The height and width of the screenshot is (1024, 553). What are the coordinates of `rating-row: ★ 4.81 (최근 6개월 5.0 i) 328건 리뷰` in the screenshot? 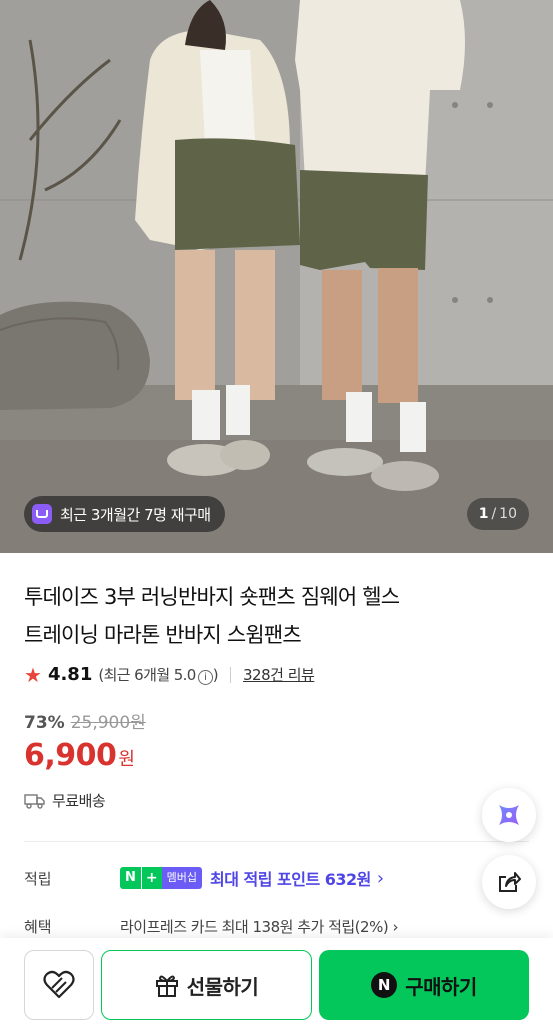 It's located at (169, 674).